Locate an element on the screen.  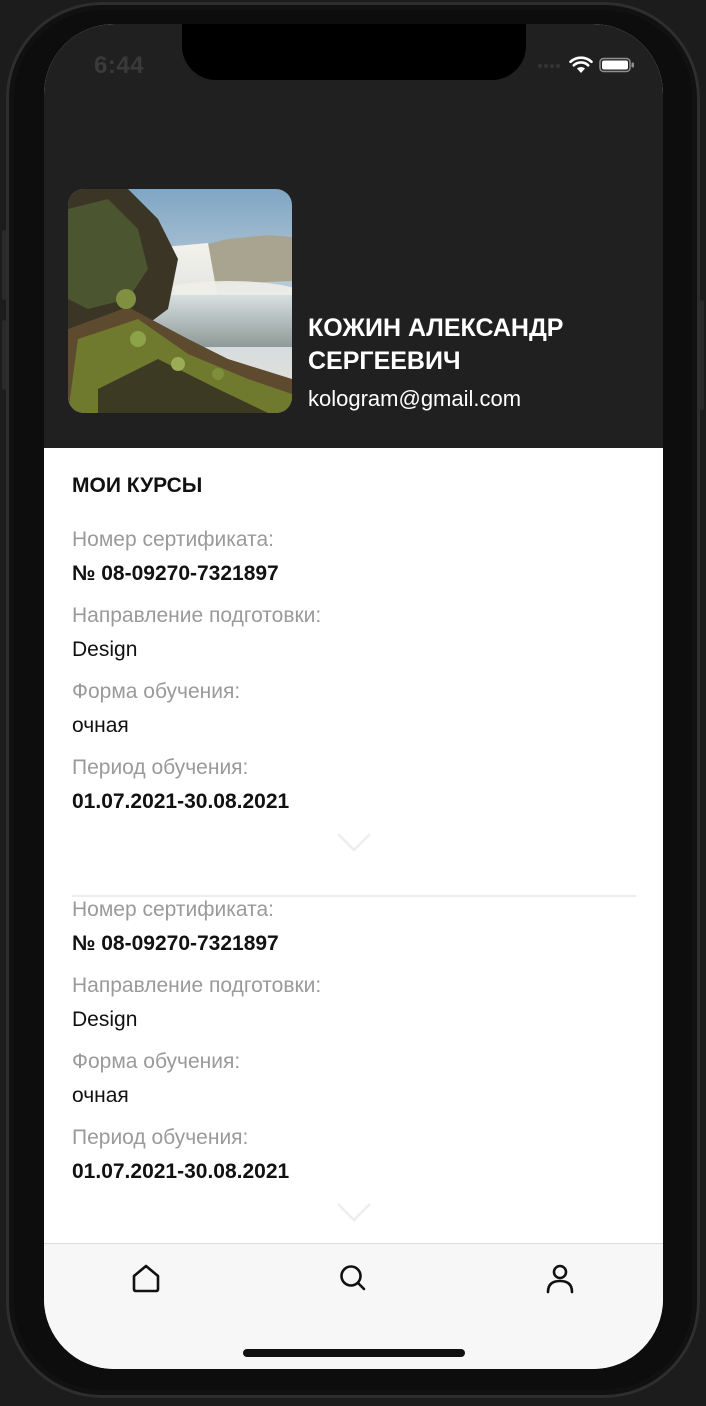
search-icon is located at coordinates (353, 1280).